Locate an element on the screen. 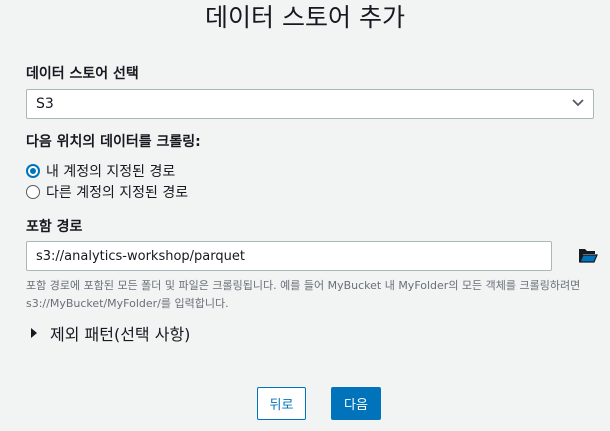 The width and height of the screenshot is (610, 431). folder-open-icon is located at coordinates (588, 255).